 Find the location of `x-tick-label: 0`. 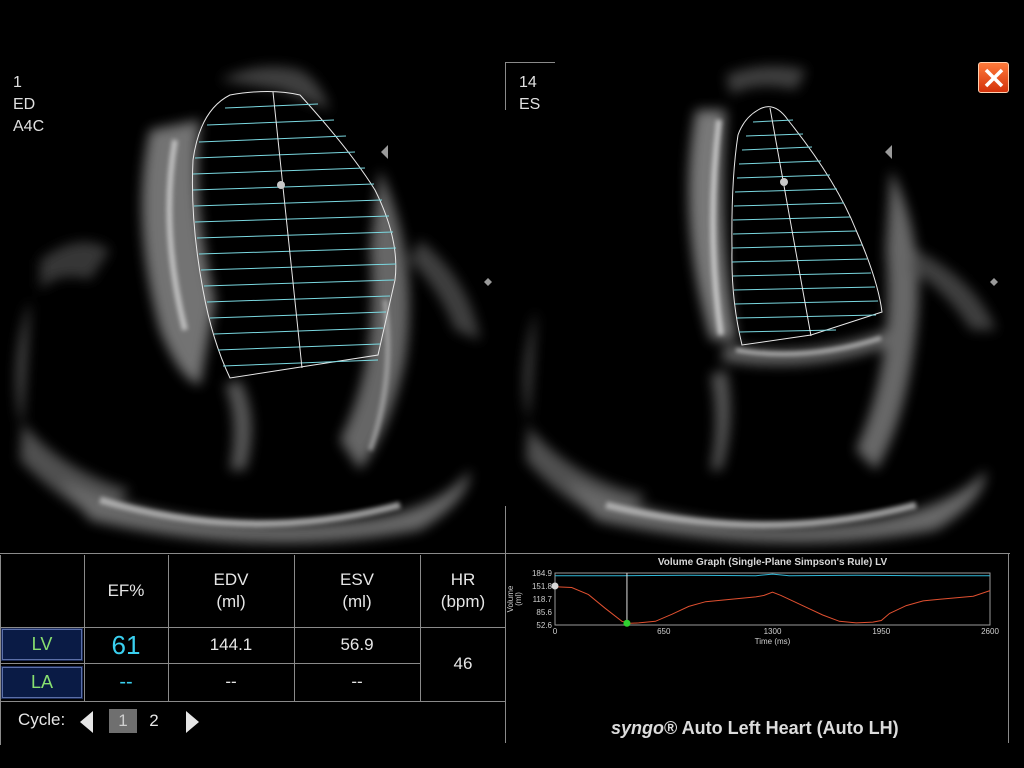

x-tick-label: 0 is located at coordinates (555, 631).